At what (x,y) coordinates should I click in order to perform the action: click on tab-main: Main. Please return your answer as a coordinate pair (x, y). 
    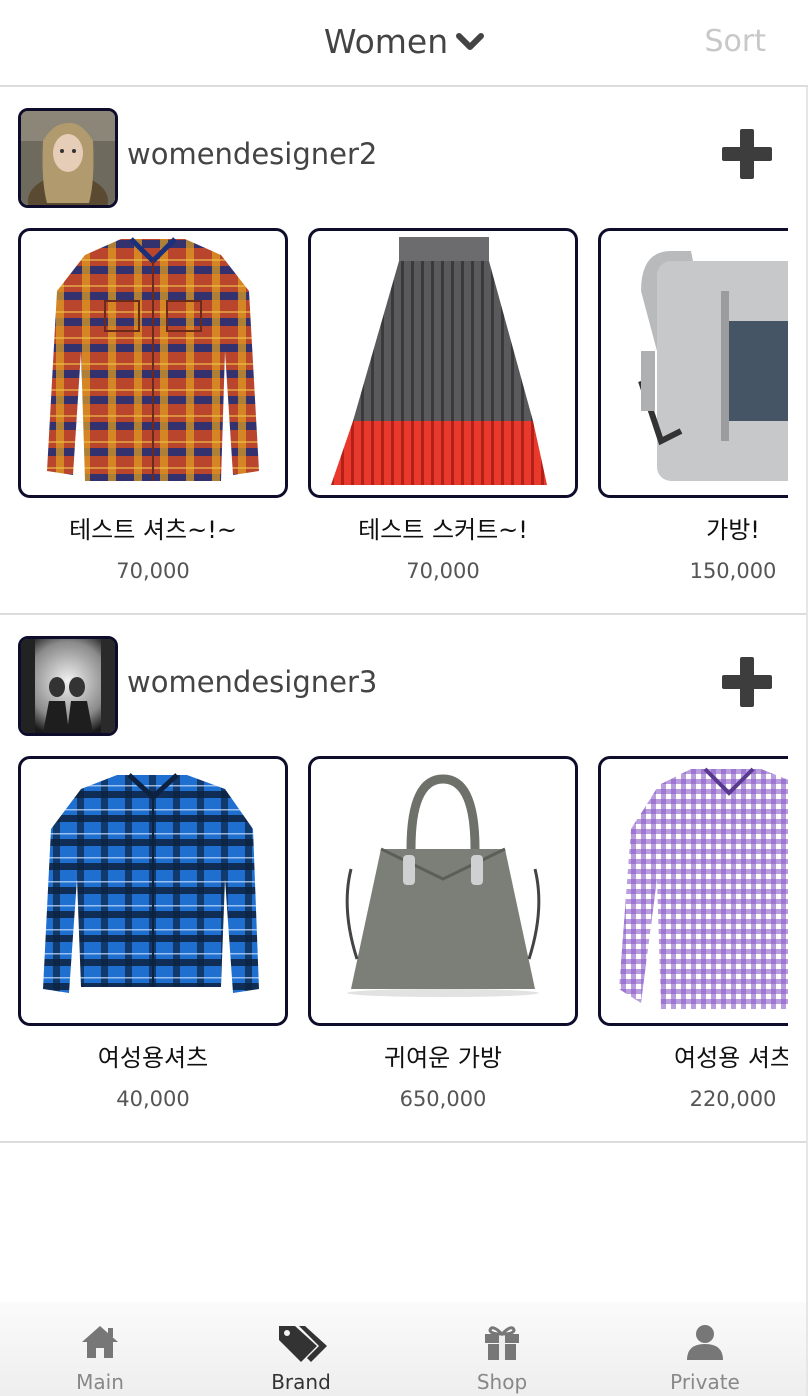
    Looking at the image, I should click on (100, 1349).